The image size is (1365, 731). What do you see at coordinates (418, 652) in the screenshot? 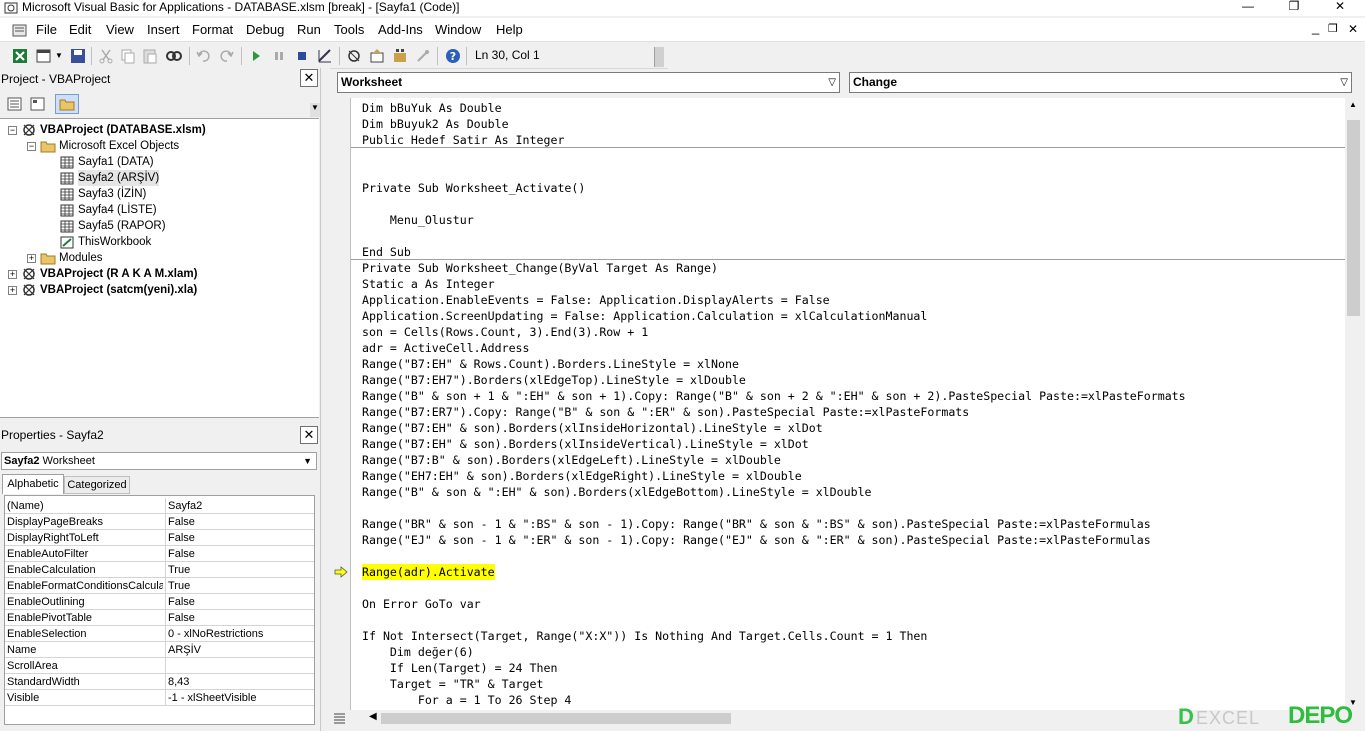
I see `code-line: Dim değer(6)` at bounding box center [418, 652].